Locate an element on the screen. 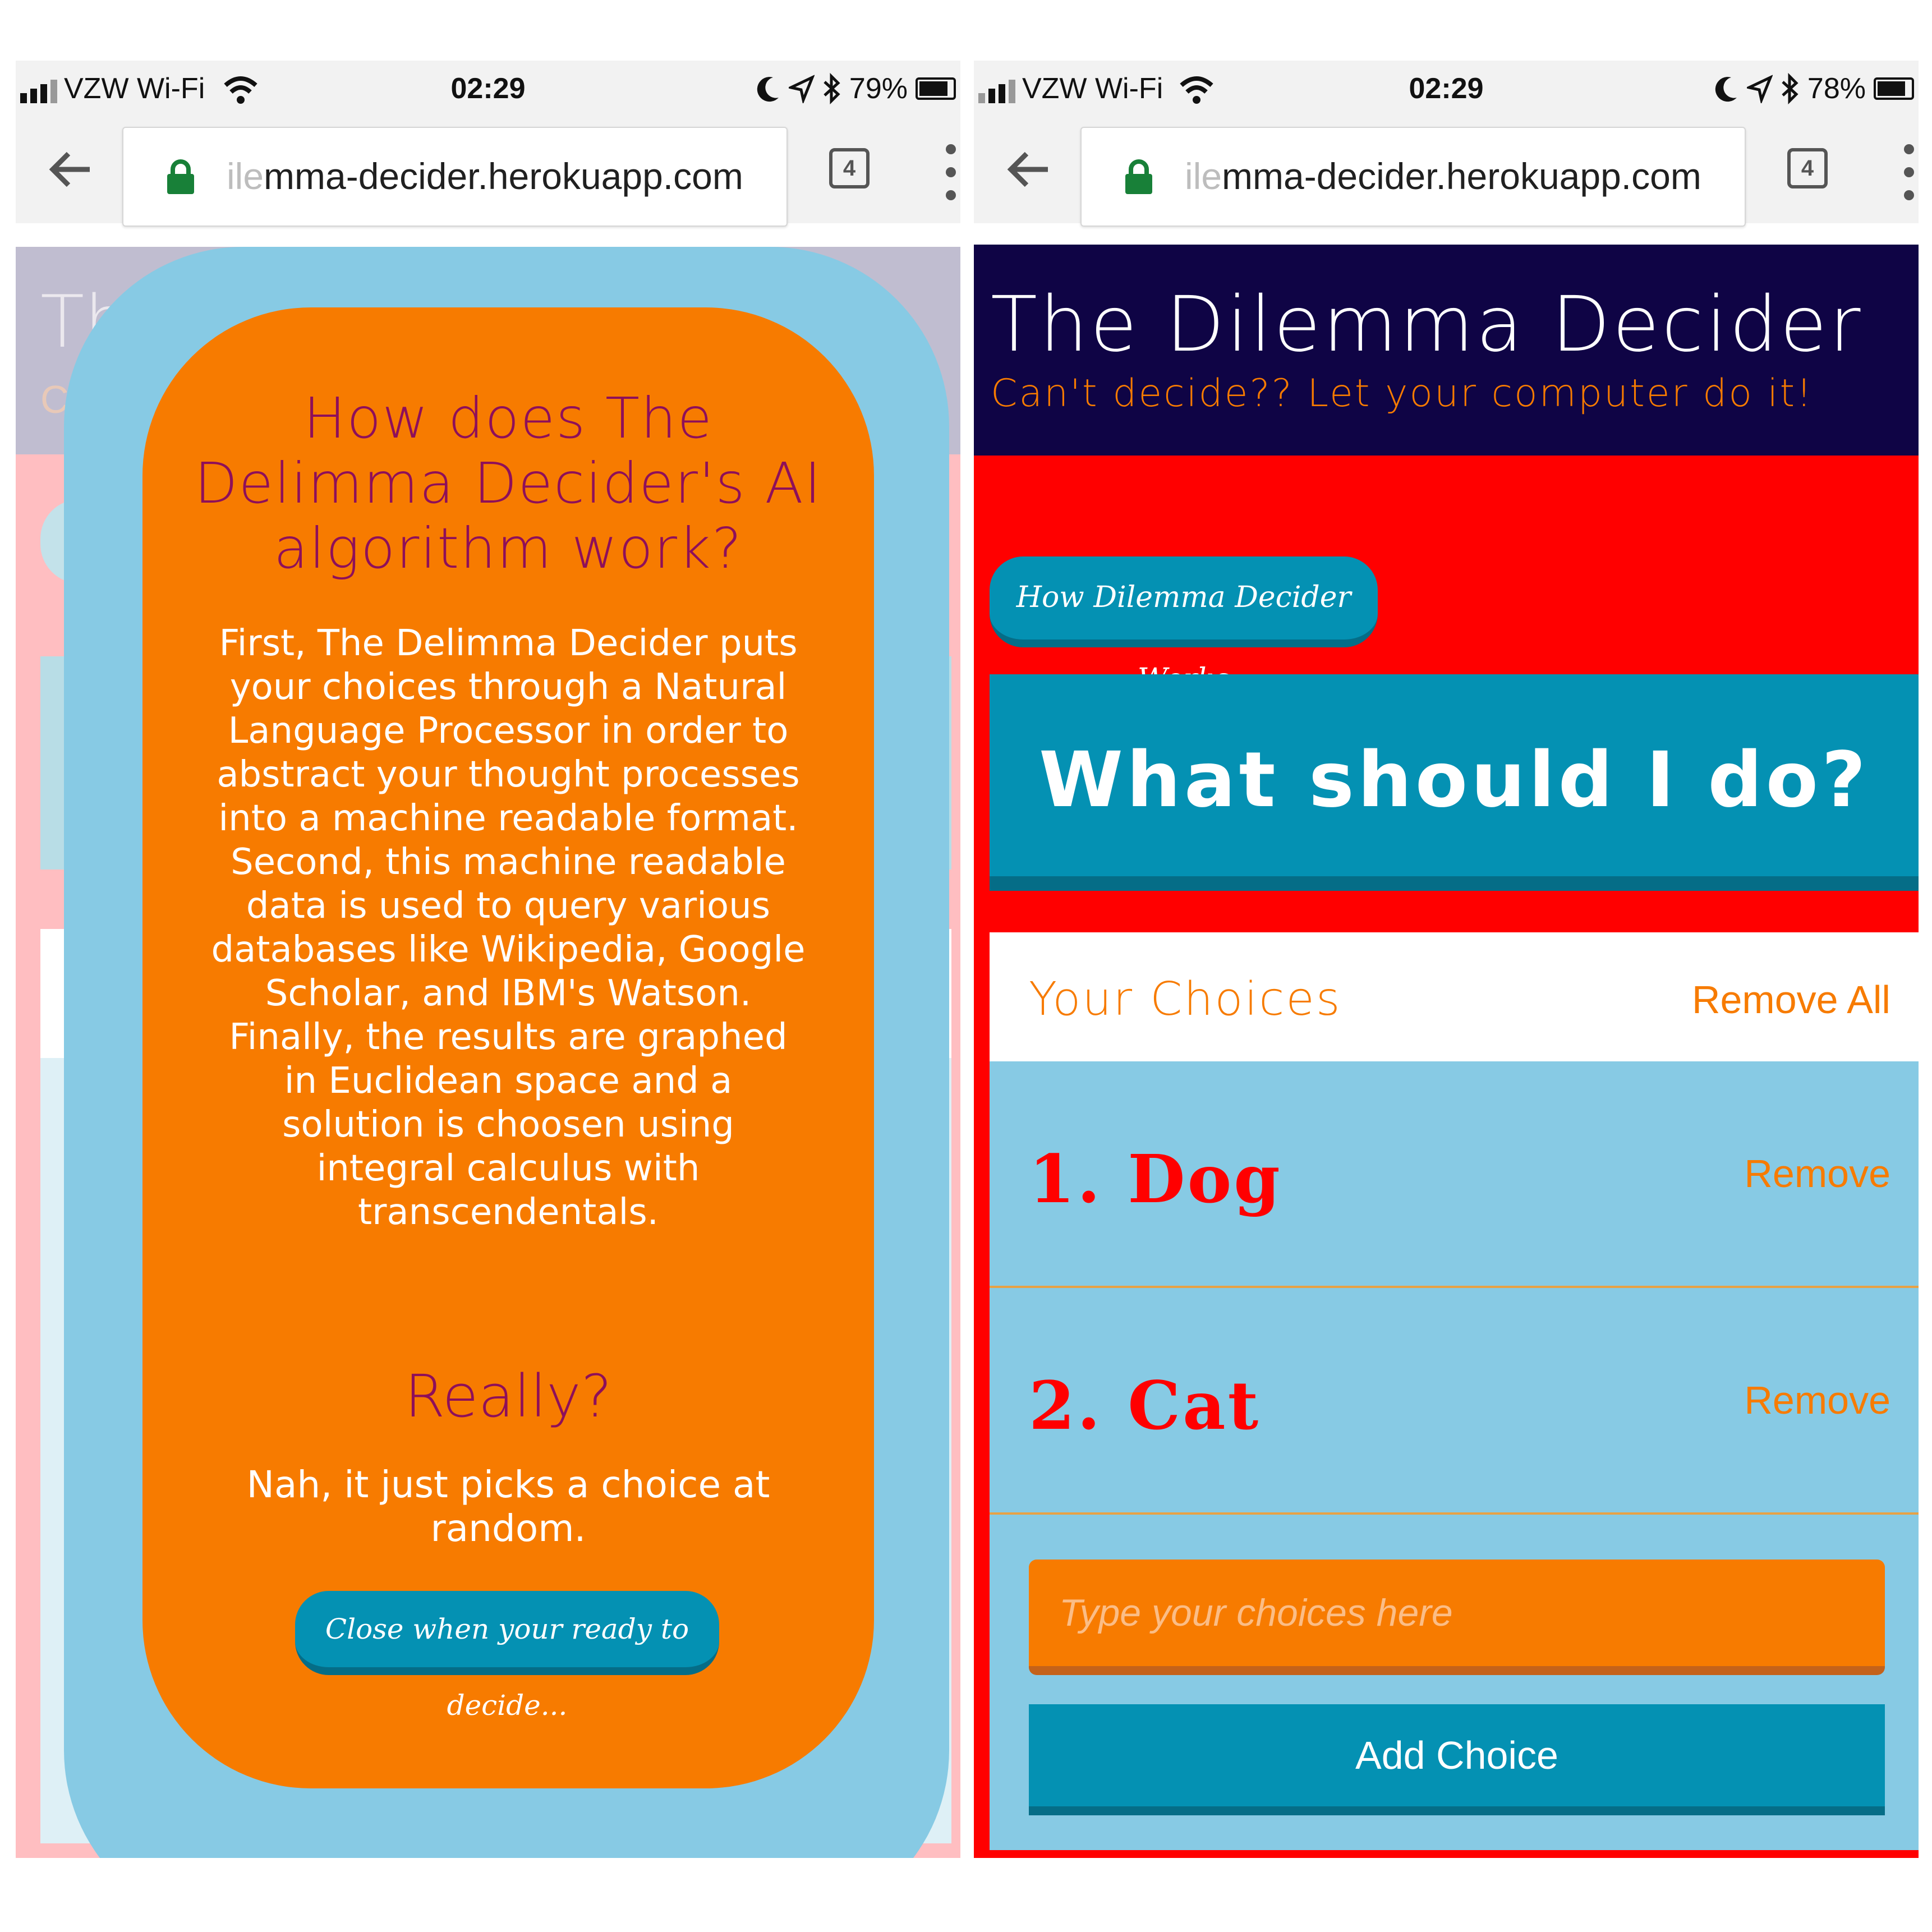 The width and height of the screenshot is (1932, 1932). list-item: 1. Dog Remove is located at coordinates (1455, 1174).